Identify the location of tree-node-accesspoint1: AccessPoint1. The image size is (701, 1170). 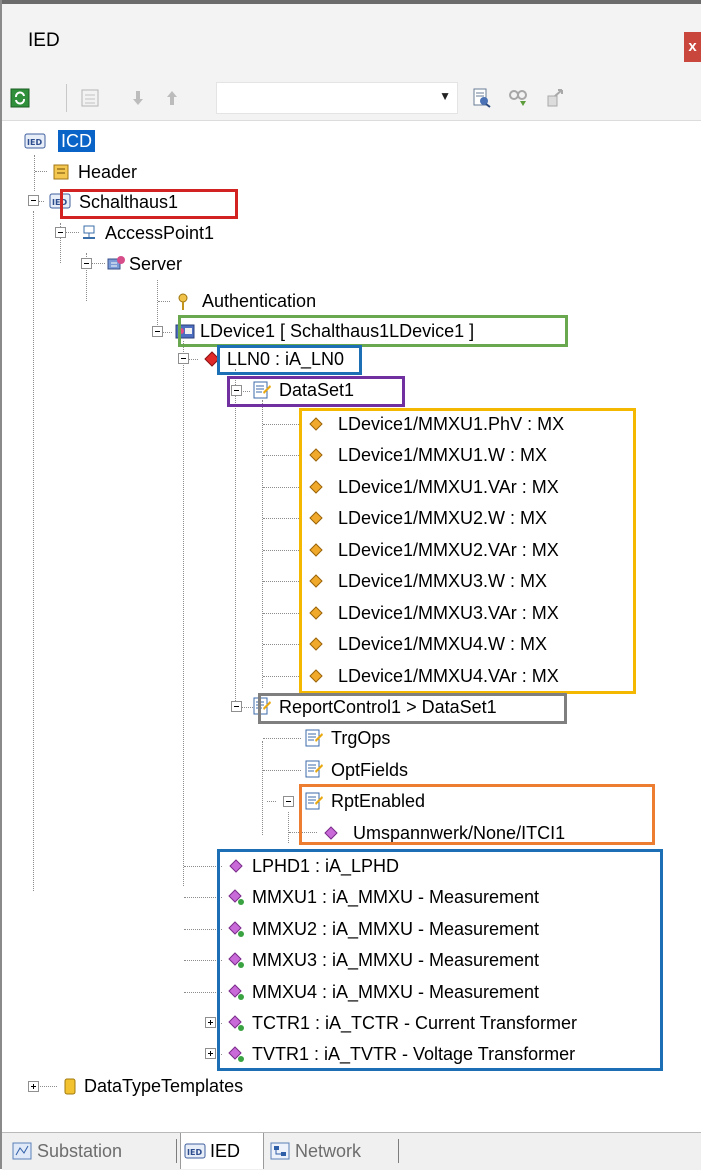
(159, 233).